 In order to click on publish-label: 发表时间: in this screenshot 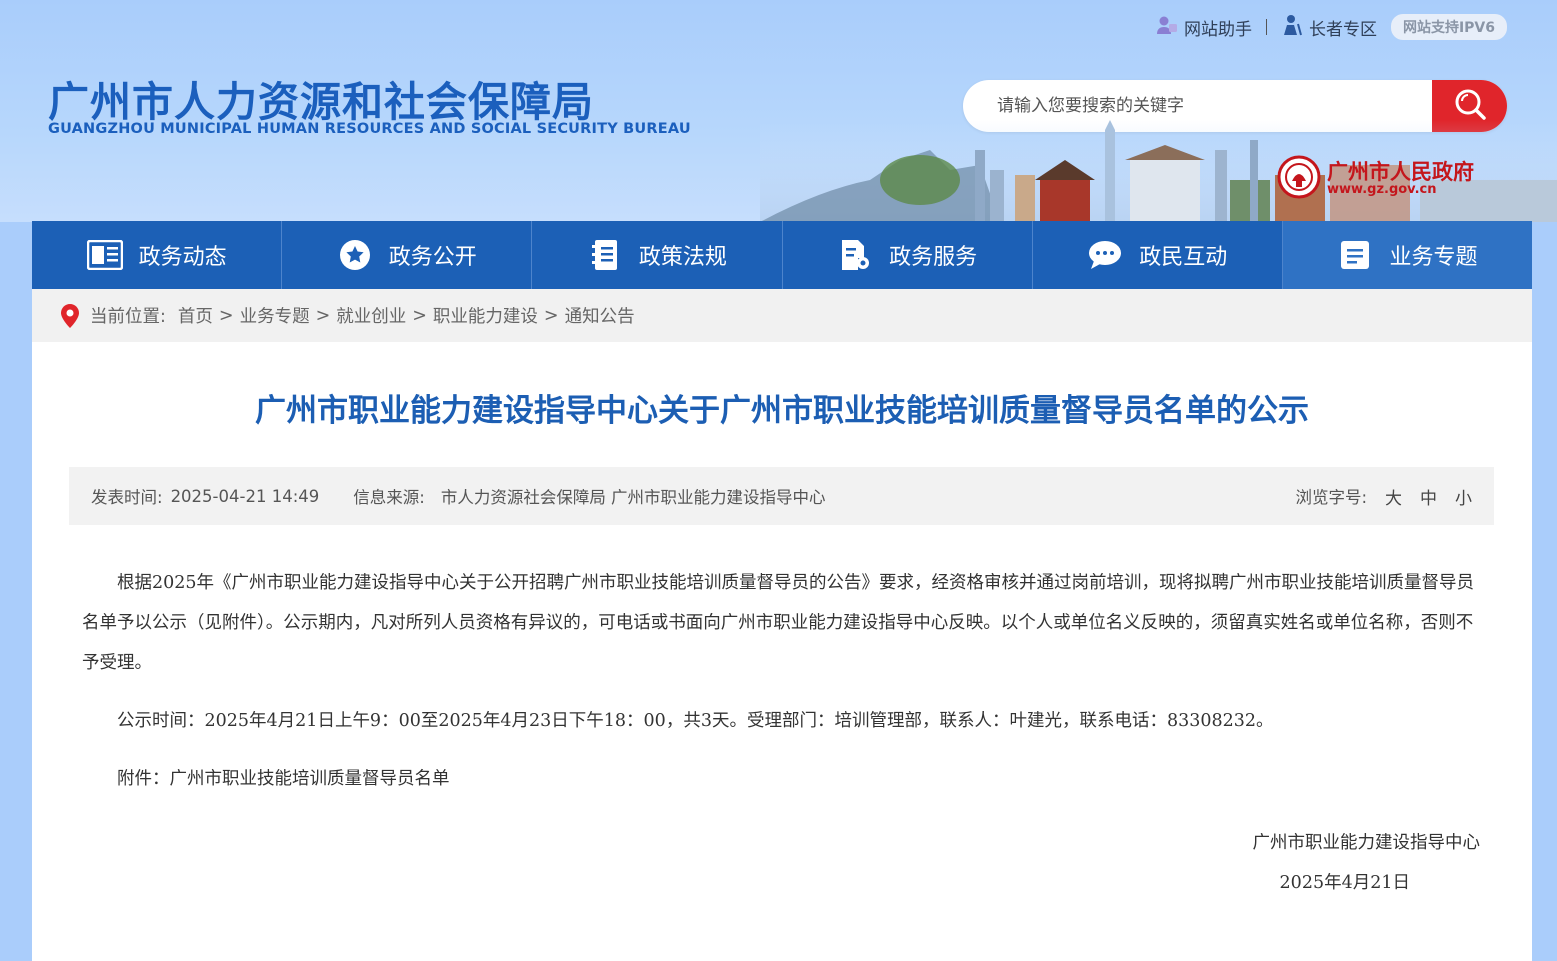, I will do `click(127, 497)`.